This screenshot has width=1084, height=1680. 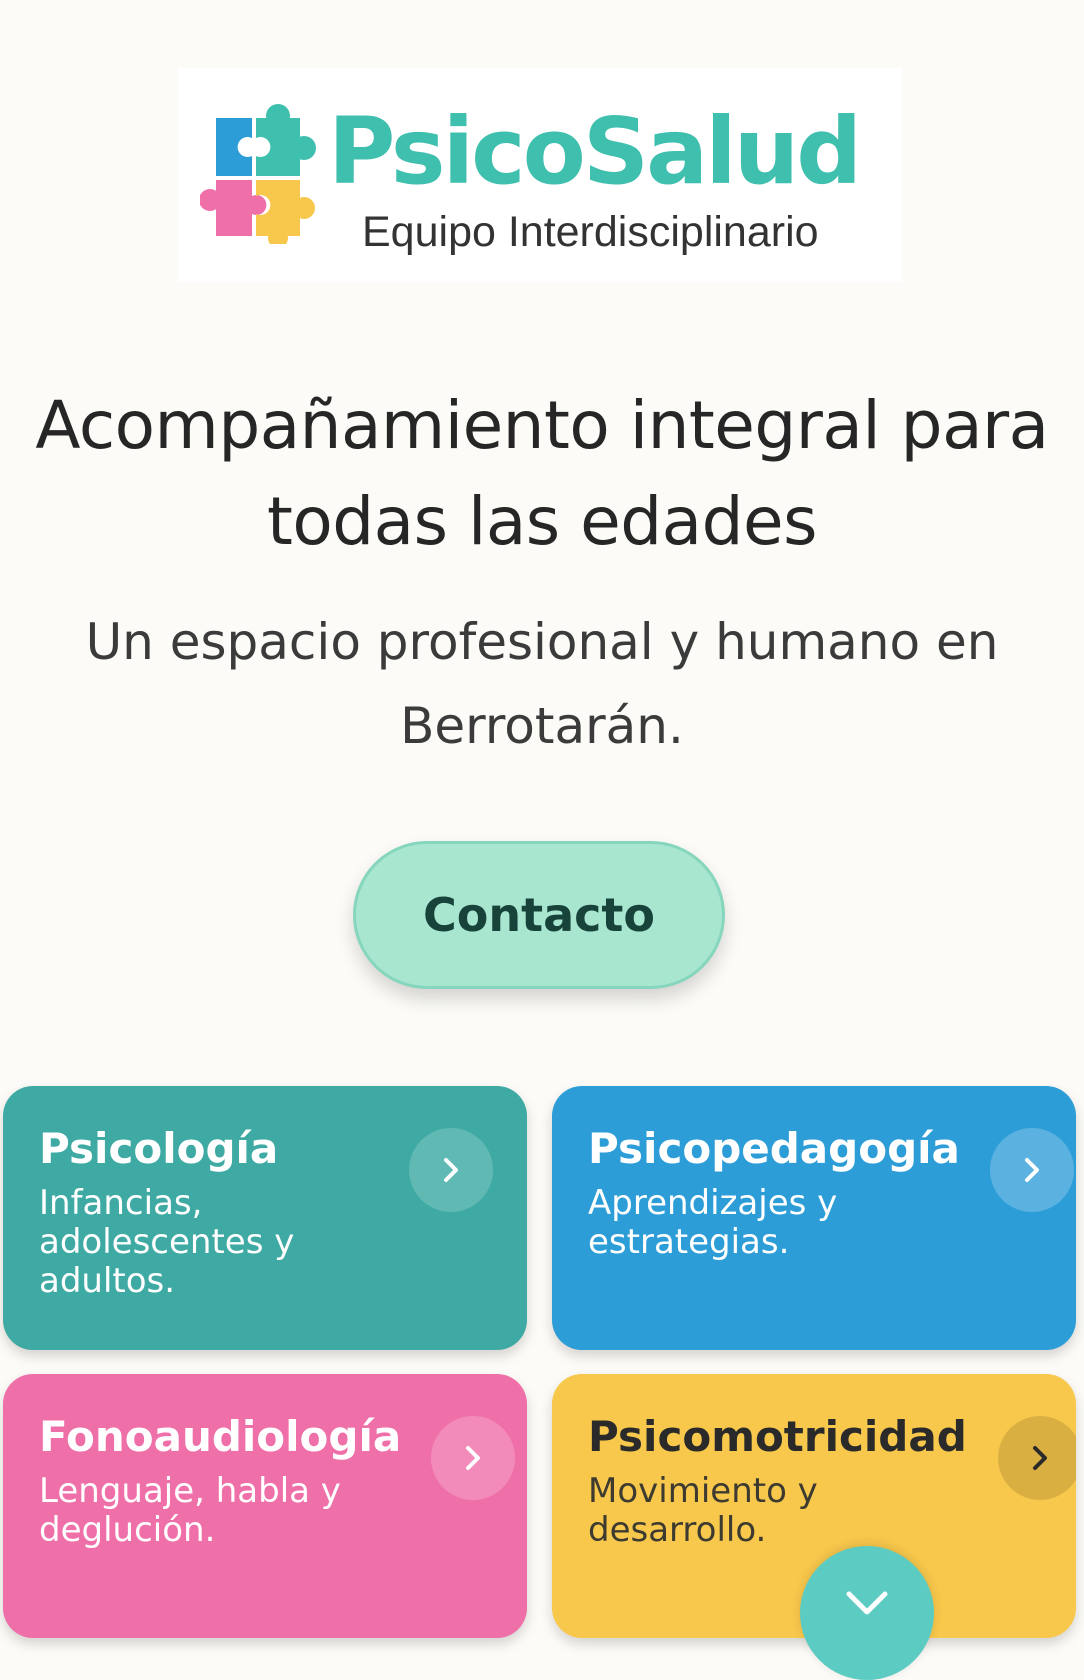 What do you see at coordinates (190, 1510) in the screenshot?
I see `service-card-description: Lenguaje, habla y deglución.` at bounding box center [190, 1510].